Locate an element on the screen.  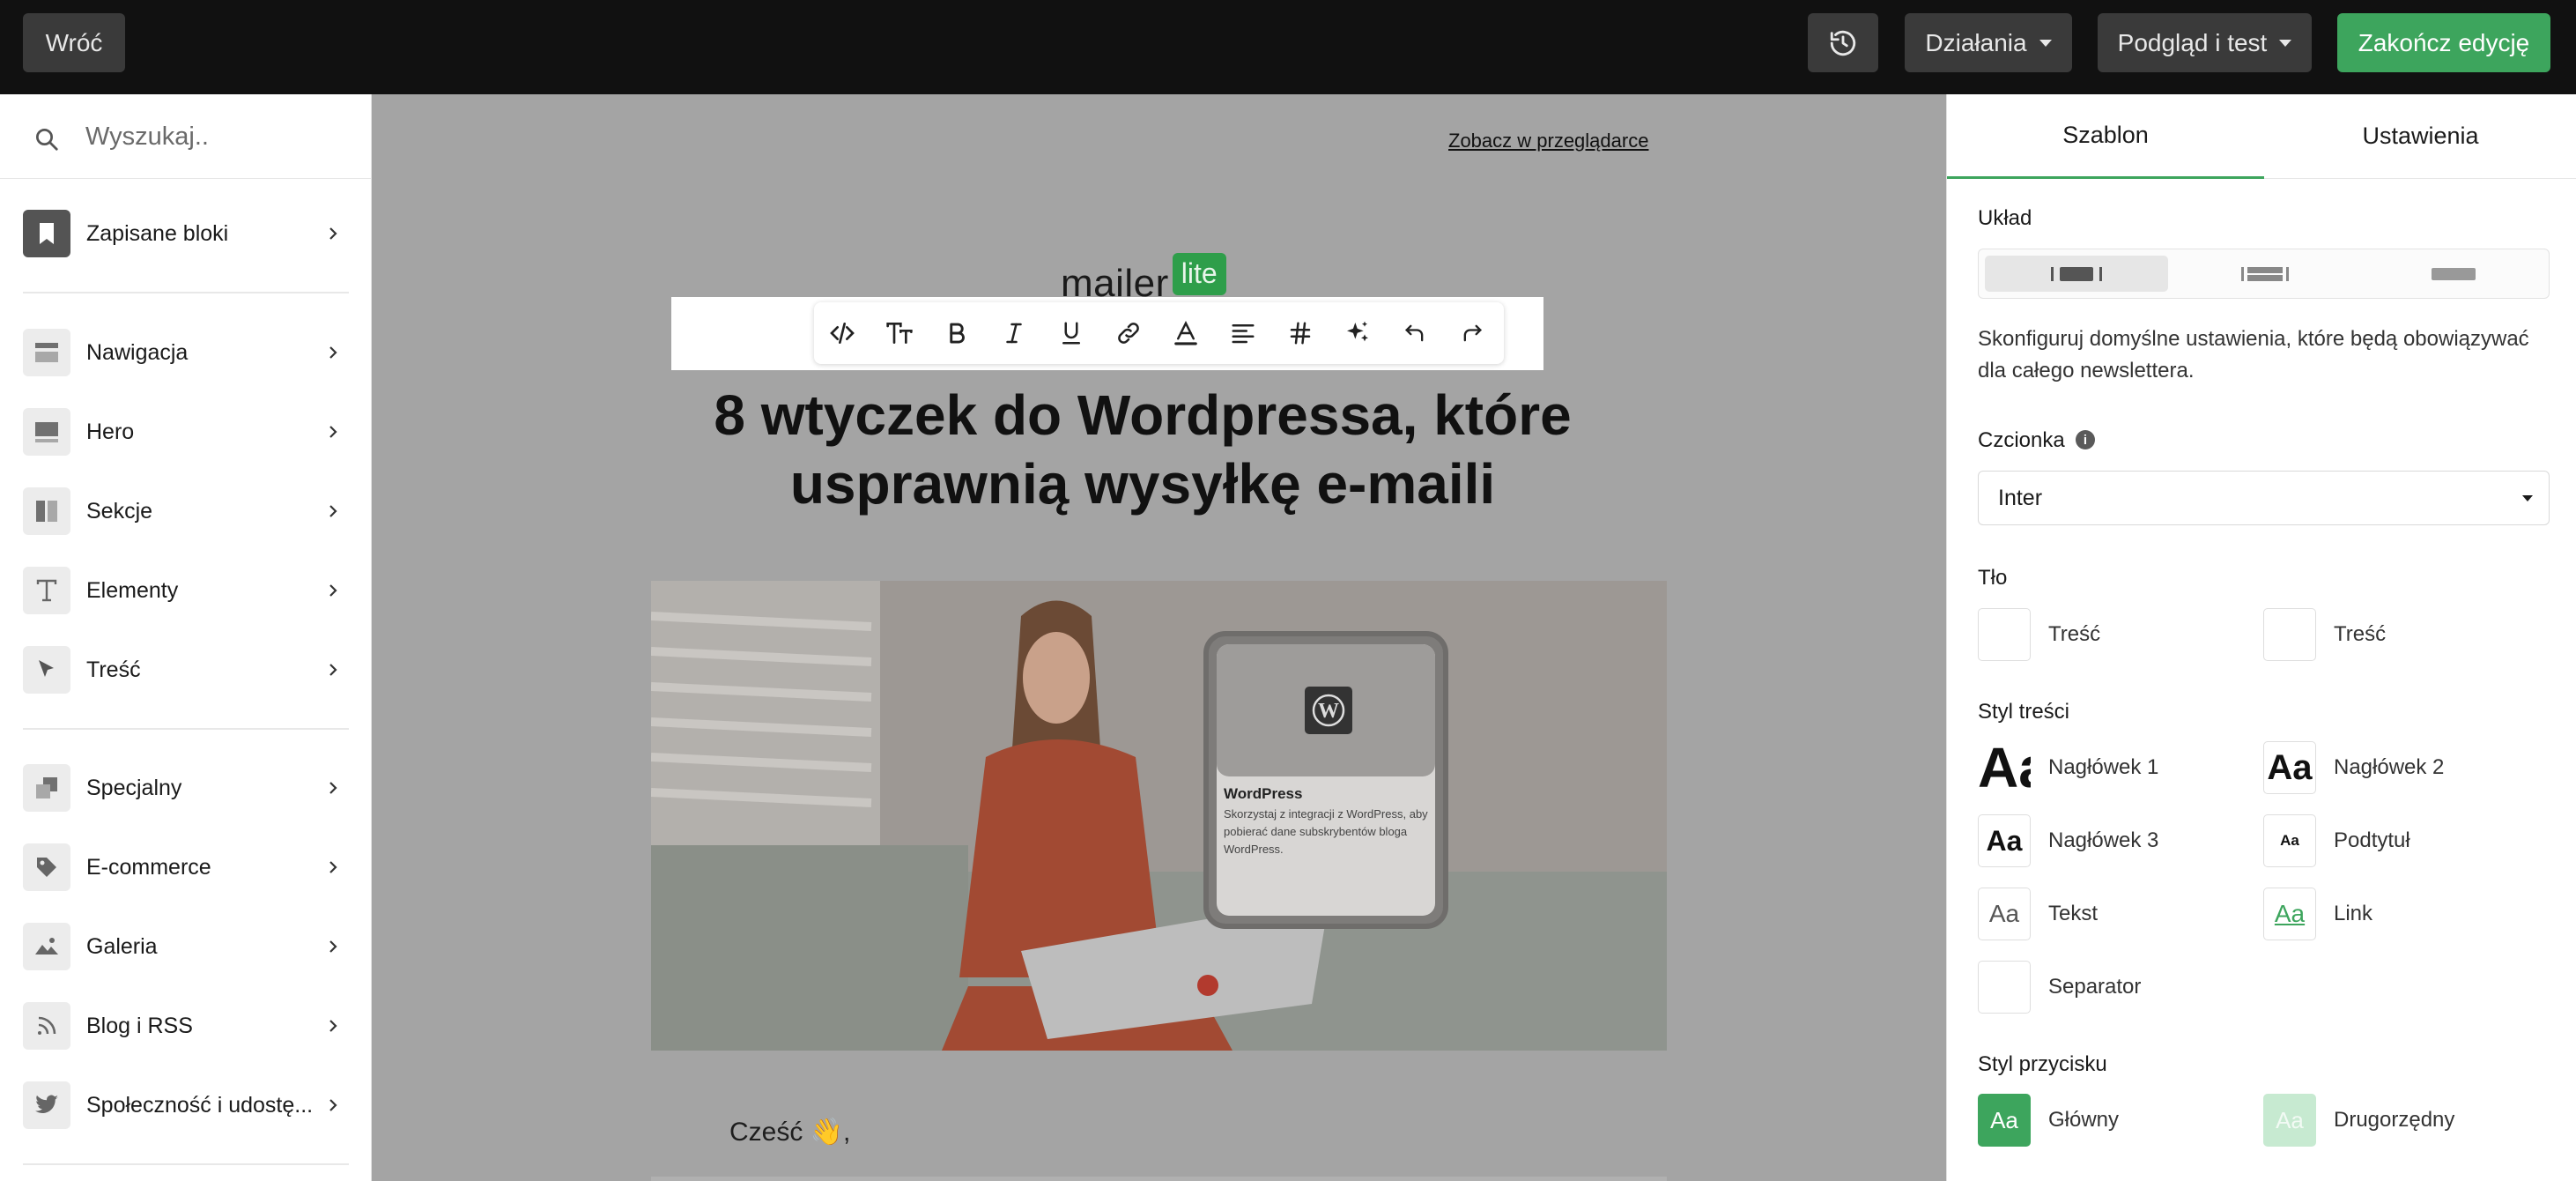
email-greeting: Cześć 👋, is located at coordinates (790, 1132).